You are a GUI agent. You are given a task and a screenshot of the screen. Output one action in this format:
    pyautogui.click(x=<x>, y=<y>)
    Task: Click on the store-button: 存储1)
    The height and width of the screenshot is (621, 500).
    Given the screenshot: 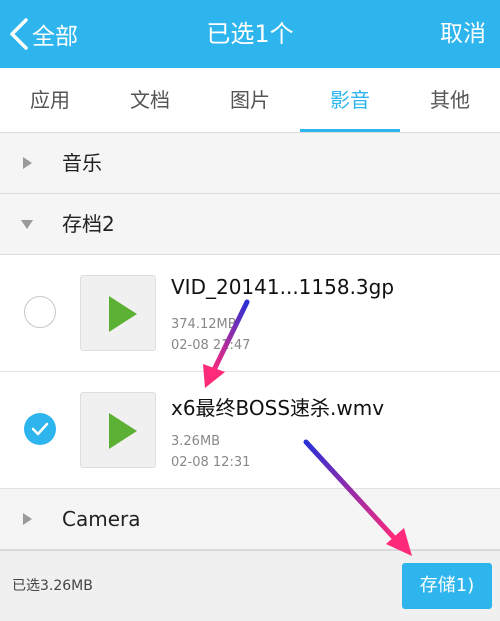 What is the action you would take?
    pyautogui.click(x=447, y=586)
    